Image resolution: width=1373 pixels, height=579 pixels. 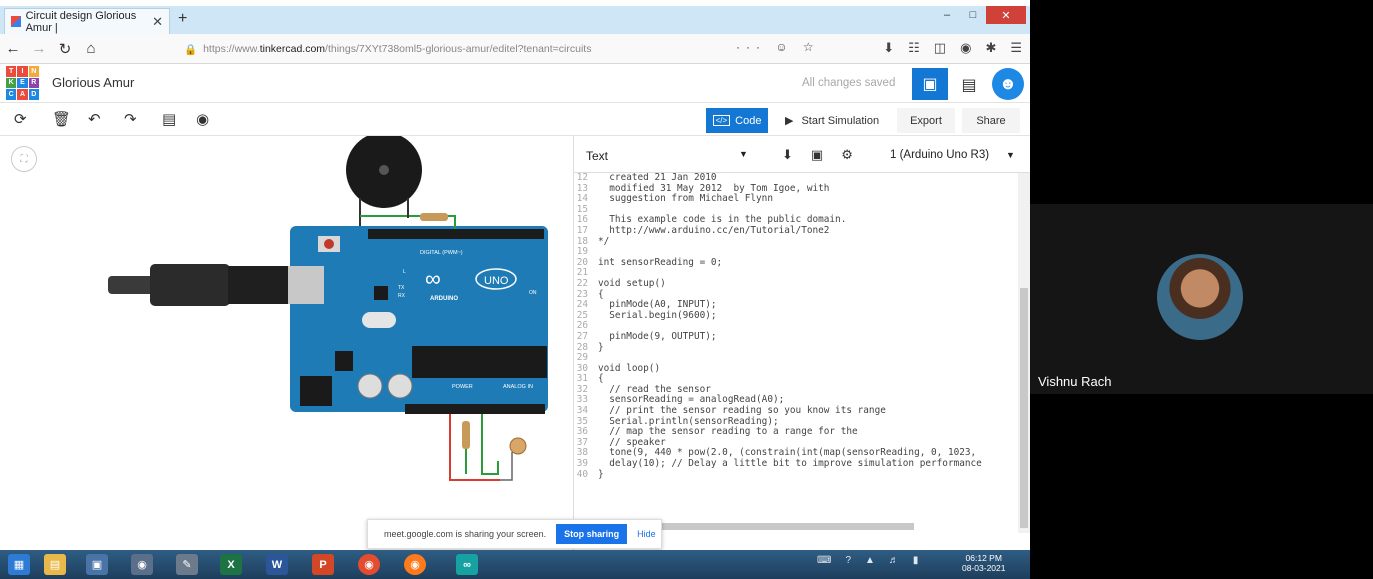 What do you see at coordinates (939, 155) in the screenshot?
I see `device-select: 1 (Arduino Uno R3)` at bounding box center [939, 155].